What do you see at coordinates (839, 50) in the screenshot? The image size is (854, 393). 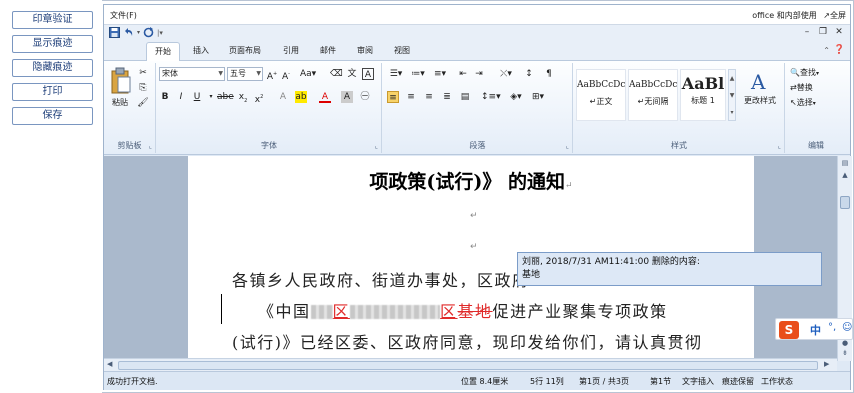 I see `help-icon: ❓` at bounding box center [839, 50].